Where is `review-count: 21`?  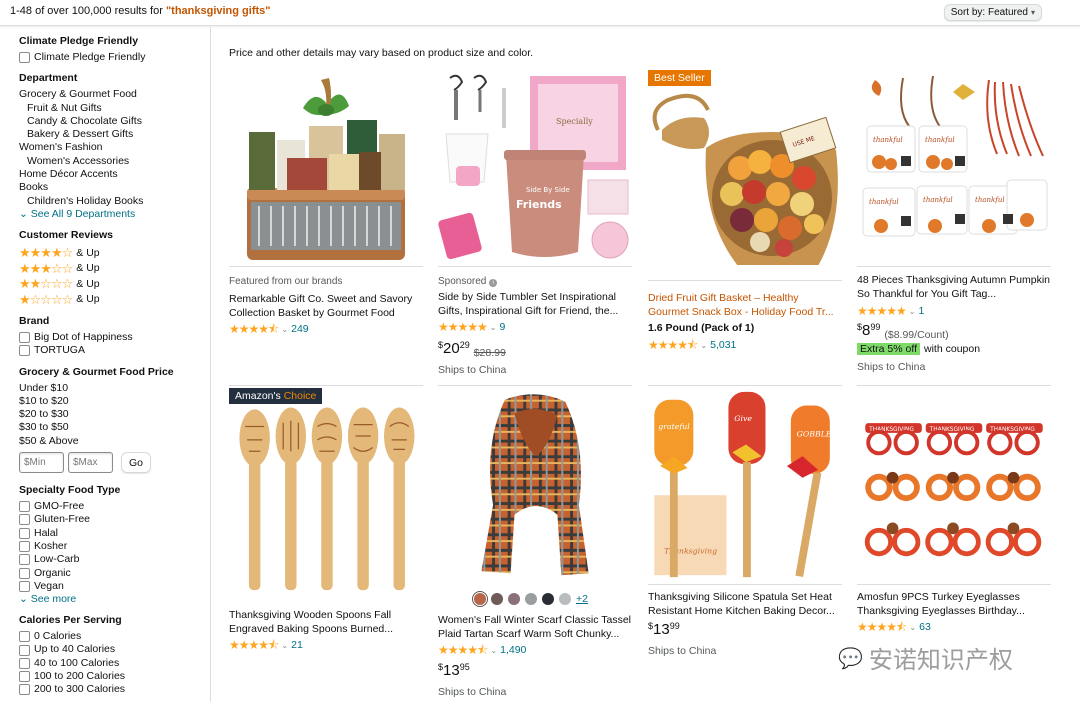
review-count: 21 is located at coordinates (297, 645).